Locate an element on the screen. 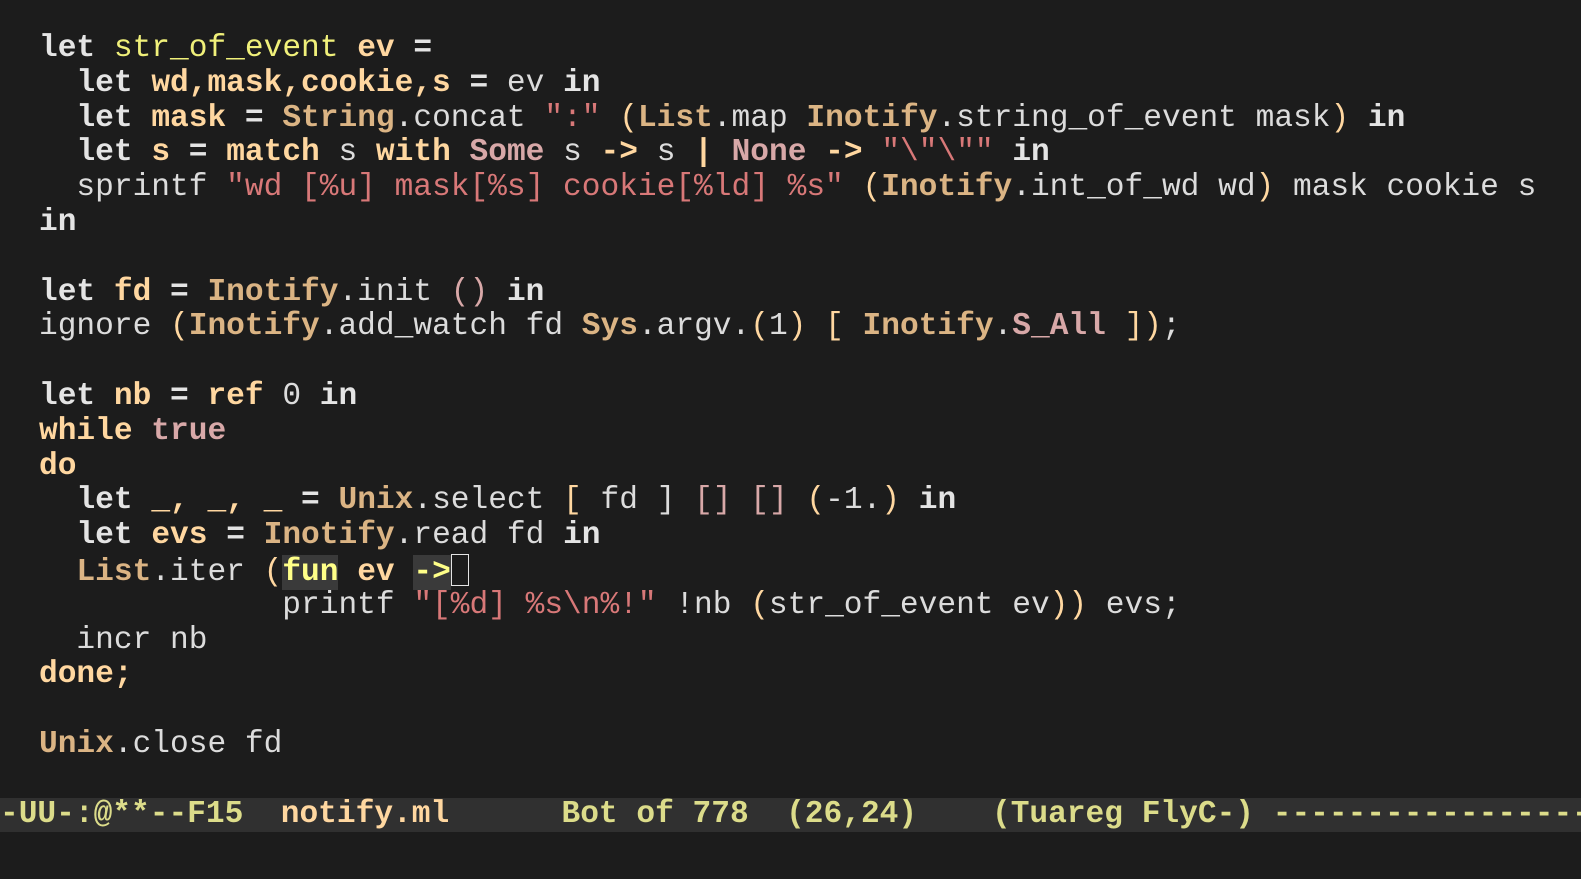 This screenshot has width=1581, height=879. code-token: ignore is located at coordinates (105, 327).